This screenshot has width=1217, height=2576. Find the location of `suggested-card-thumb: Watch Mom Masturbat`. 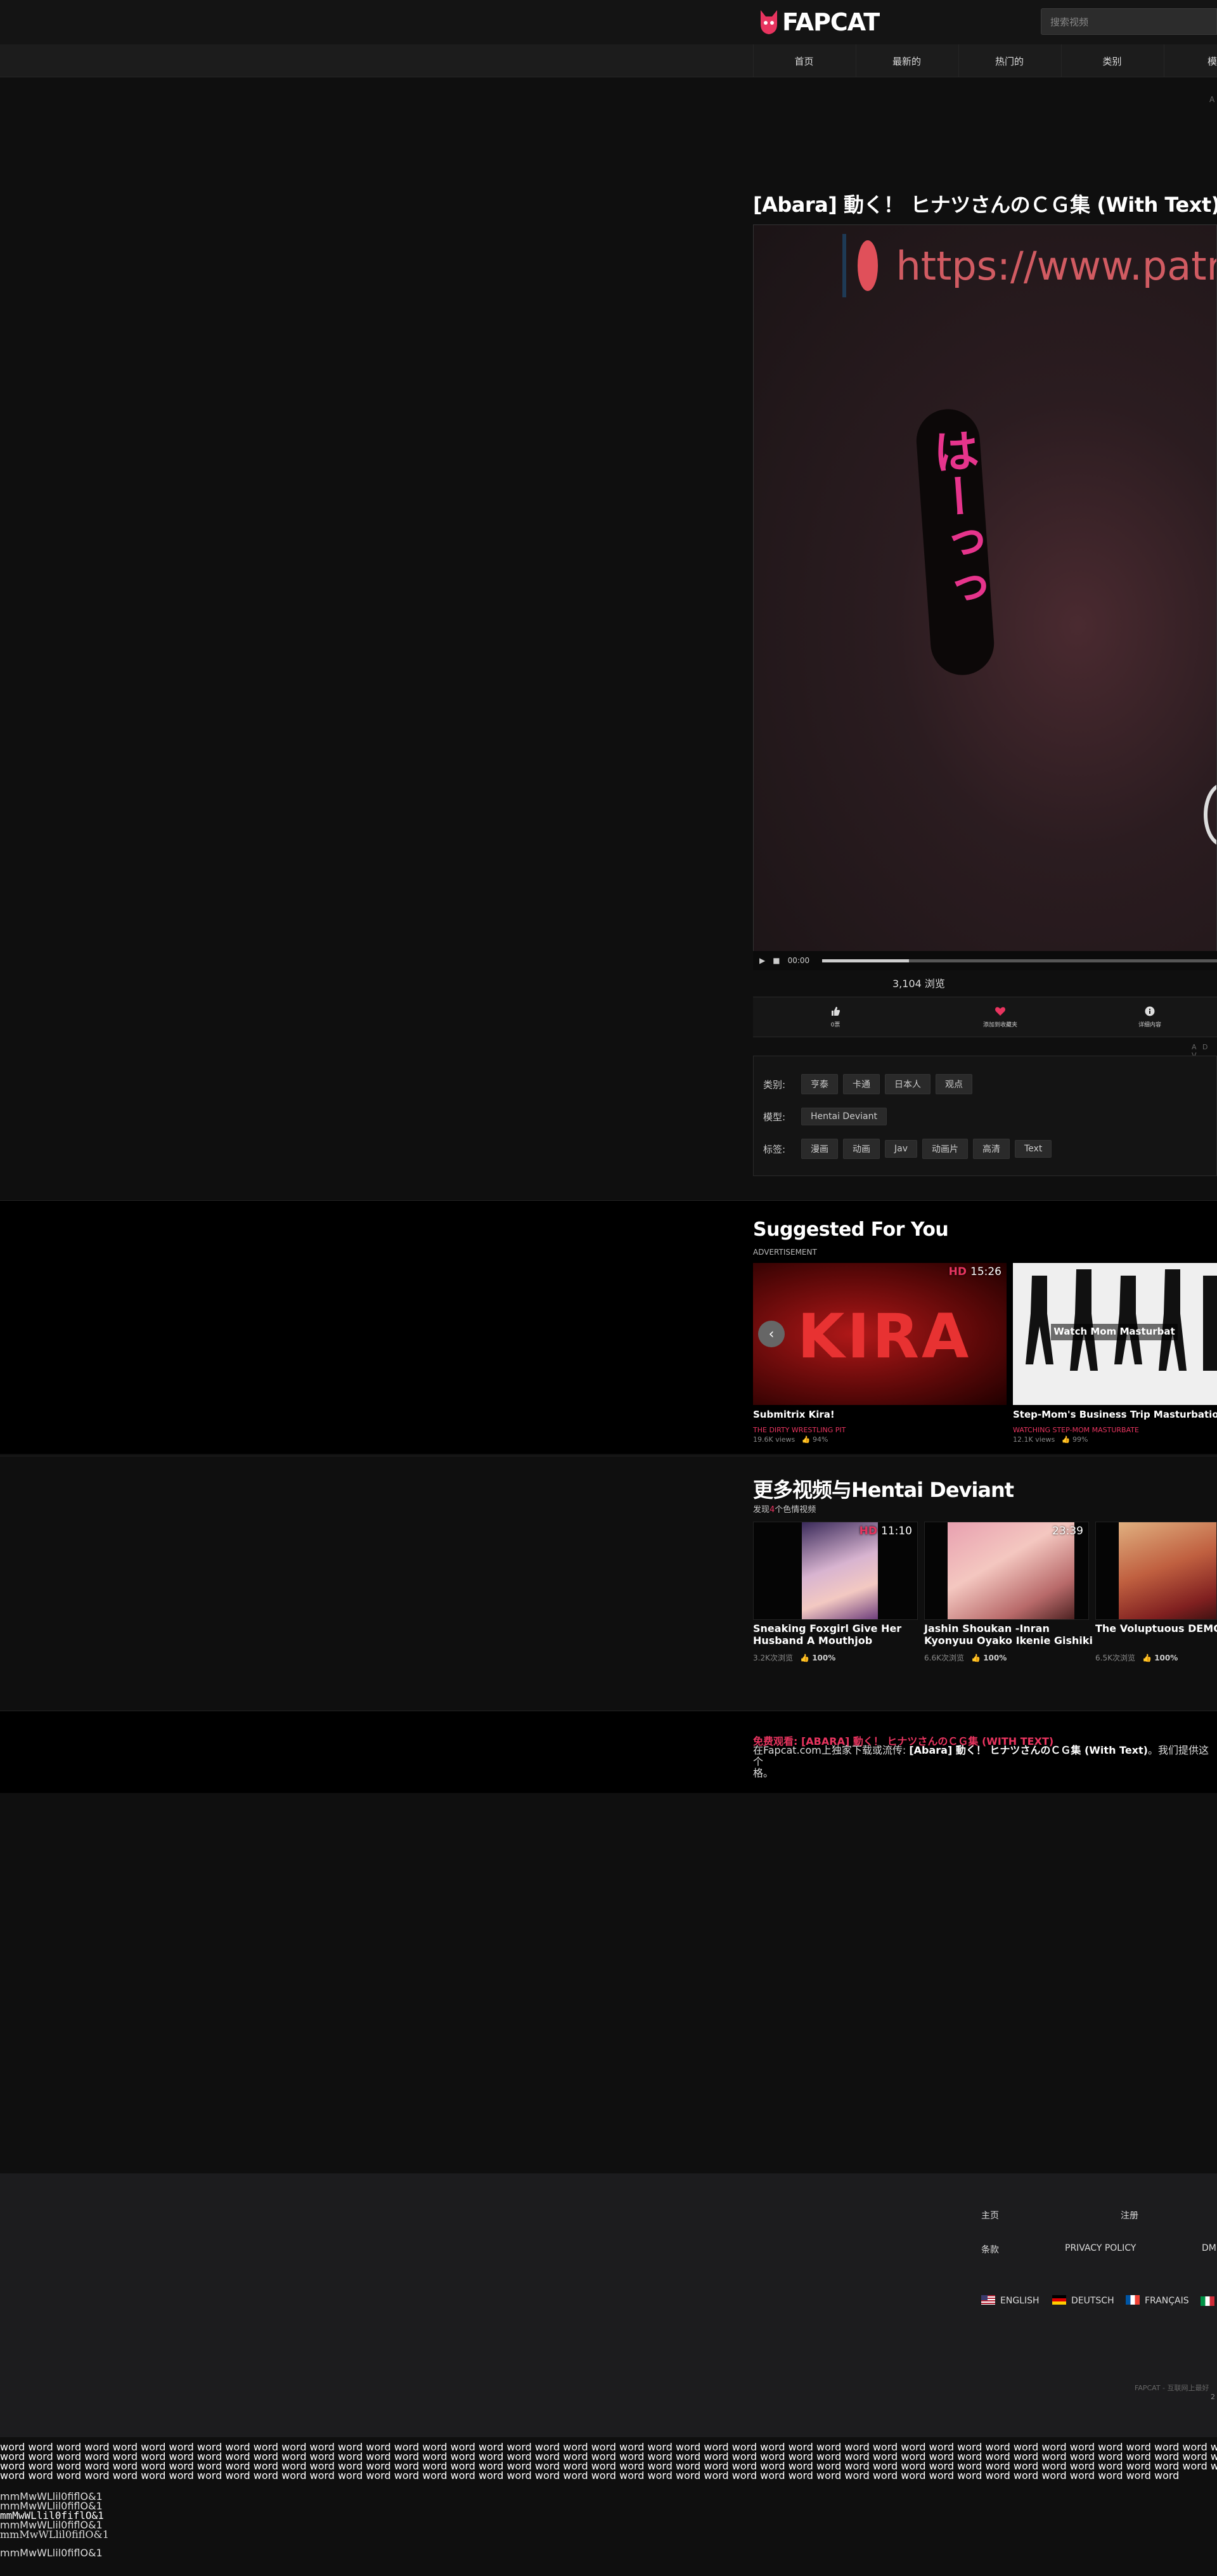

suggested-card-thumb: Watch Mom Masturbat is located at coordinates (1115, 1334).